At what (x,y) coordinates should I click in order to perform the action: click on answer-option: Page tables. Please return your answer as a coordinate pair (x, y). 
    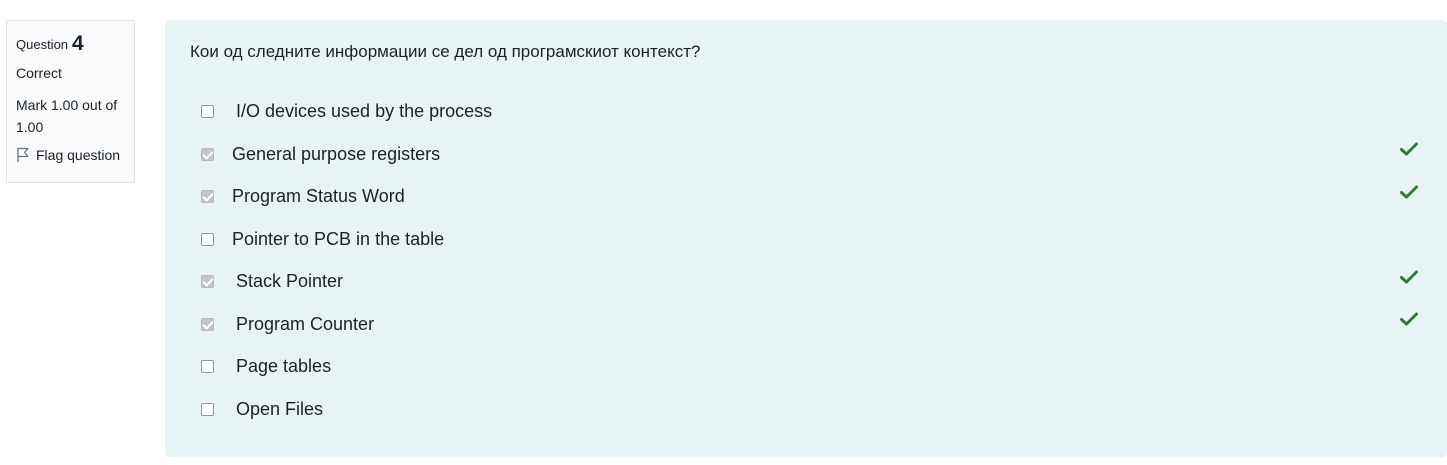
    Looking at the image, I should click on (266, 366).